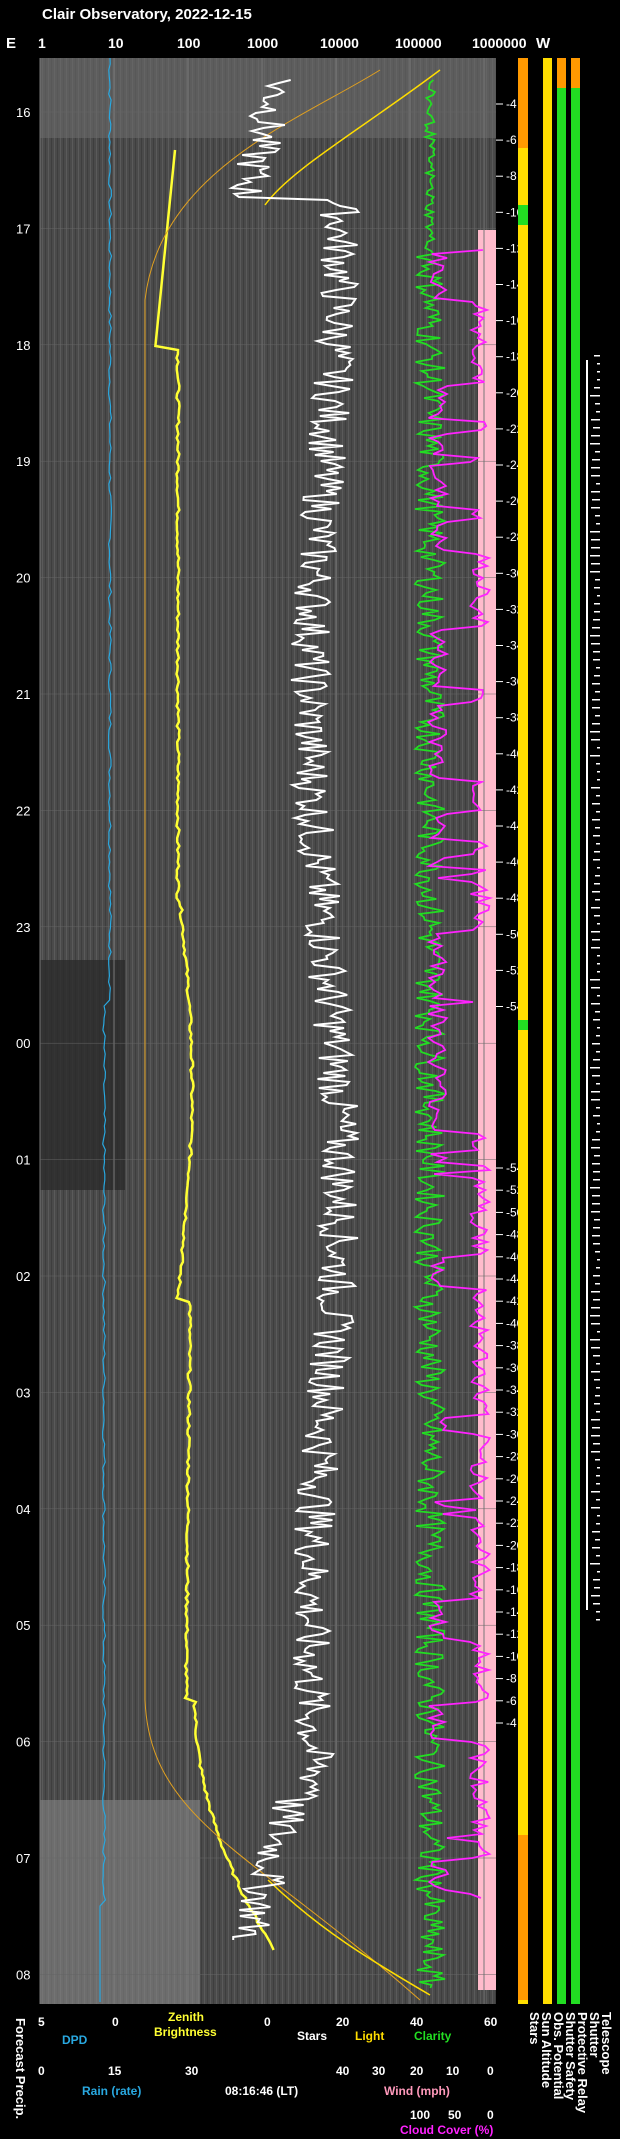  I want to click on status-bars, so click(559, 1031).